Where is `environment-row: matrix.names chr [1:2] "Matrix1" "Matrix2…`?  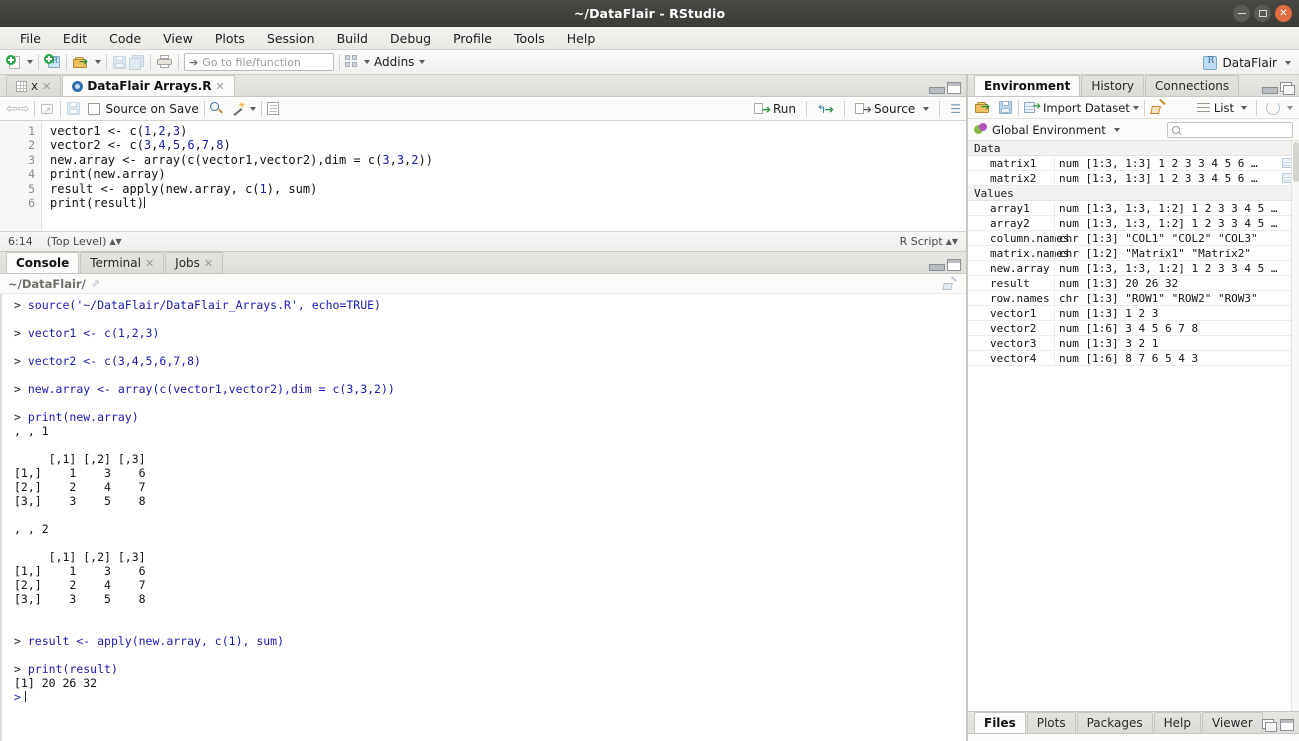 environment-row: matrix.names chr [1:2] "Matrix1" "Matrix2… is located at coordinates (1133, 253).